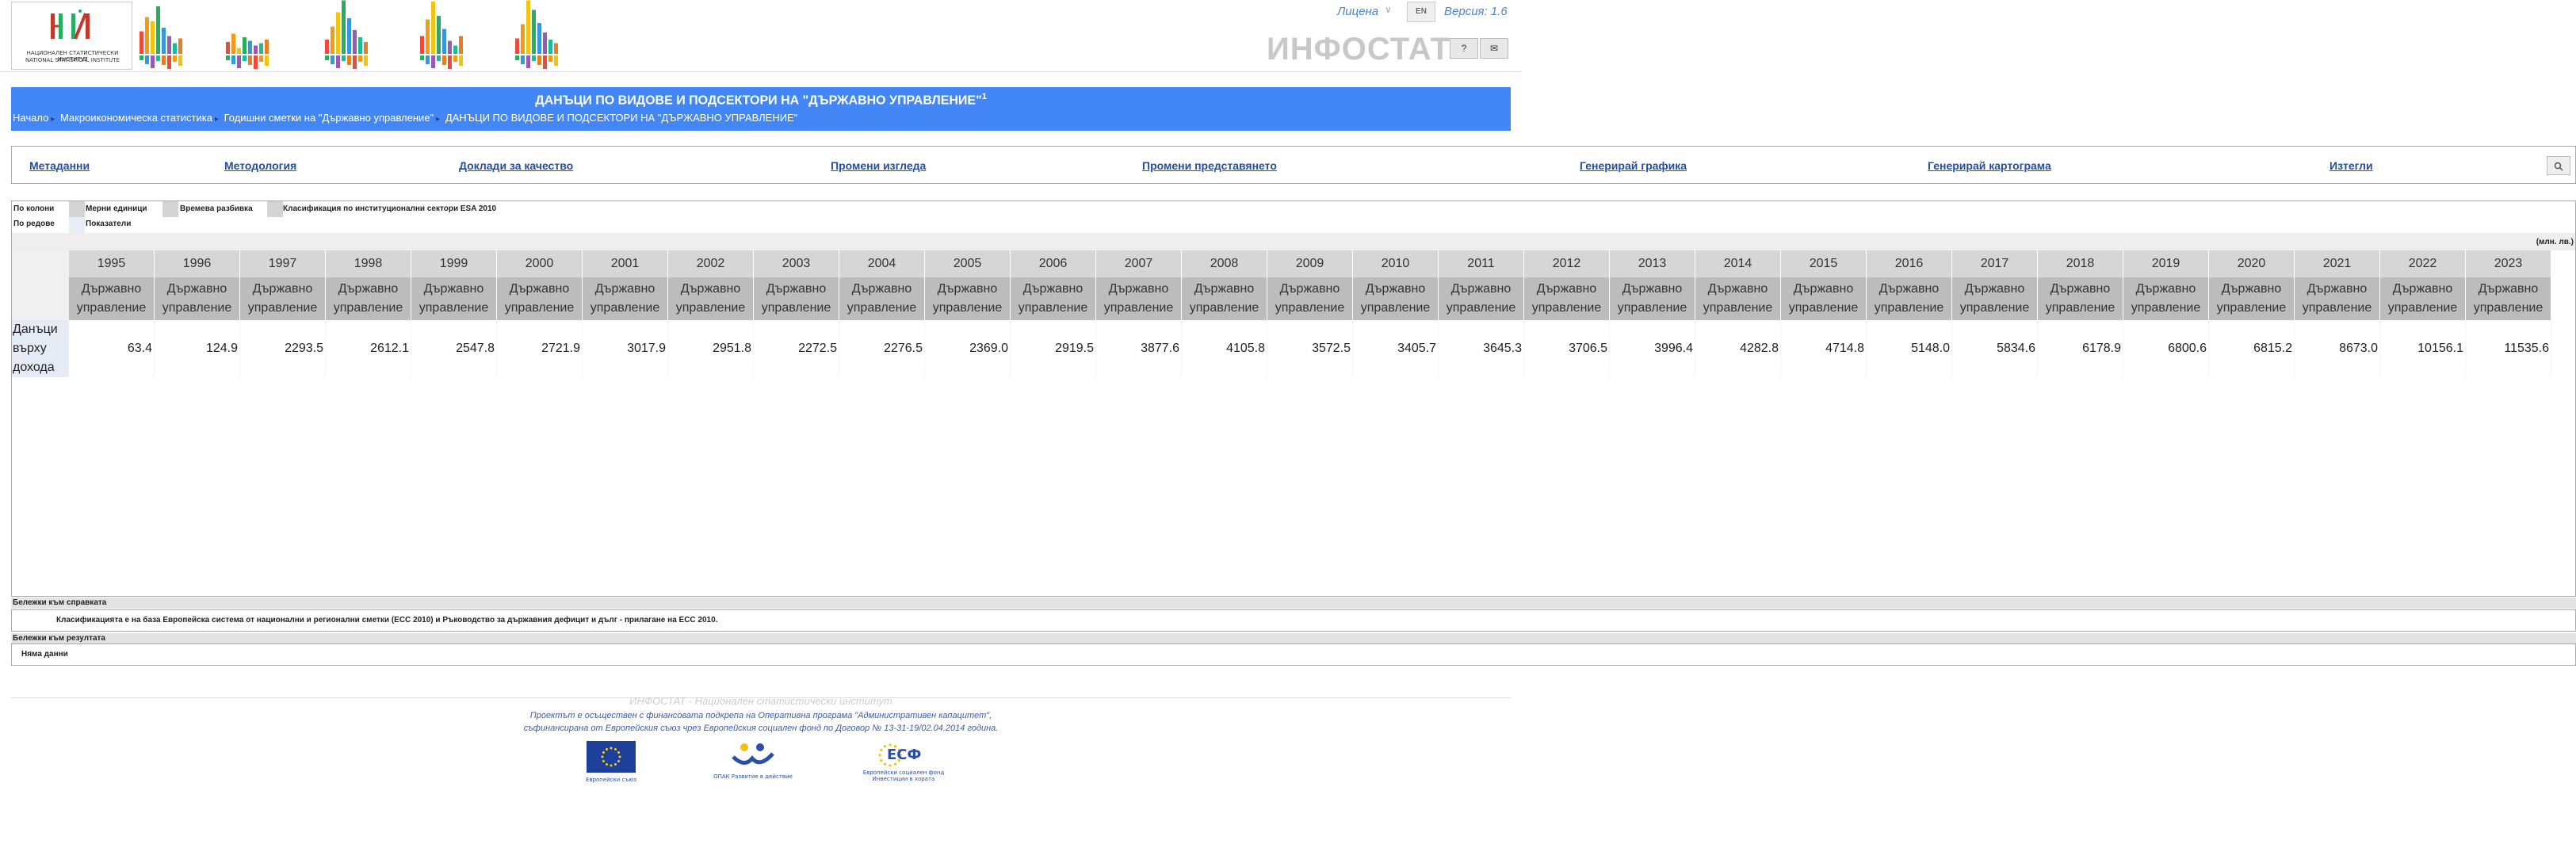 This screenshot has height=844, width=2576. I want to click on language-button: EN, so click(1421, 12).